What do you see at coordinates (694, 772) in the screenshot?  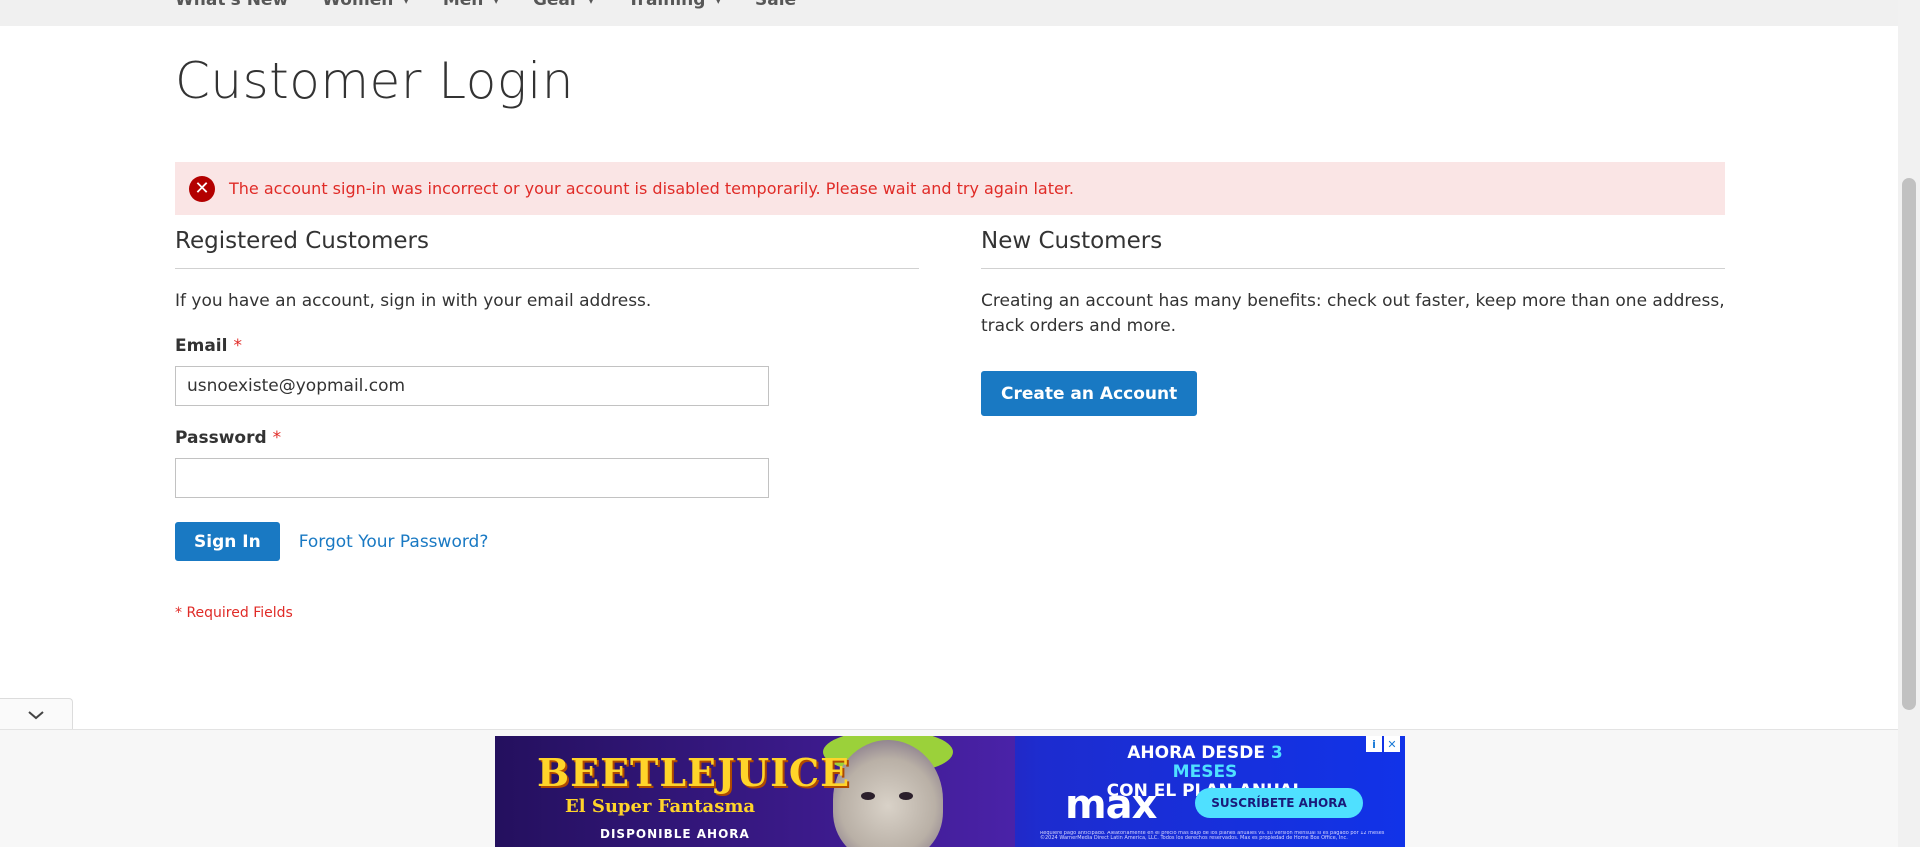 I see `ad-title: BEETLEJUICE` at bounding box center [694, 772].